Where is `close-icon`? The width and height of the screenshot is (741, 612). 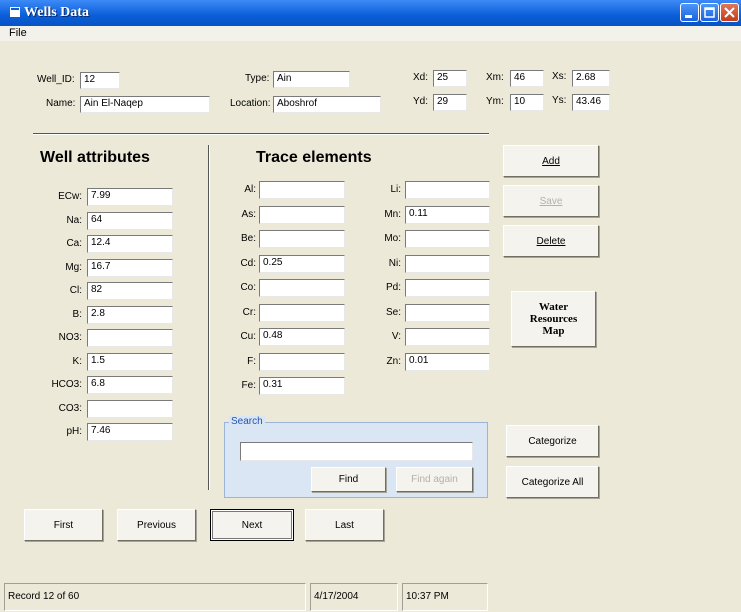
close-icon is located at coordinates (729, 12).